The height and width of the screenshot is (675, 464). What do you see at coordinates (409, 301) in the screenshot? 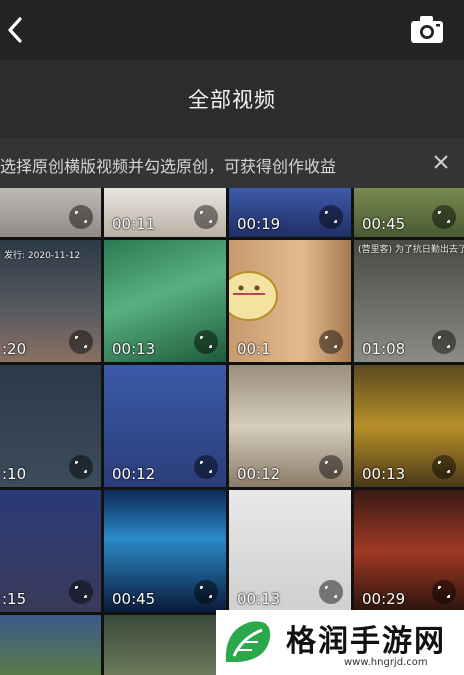
I see `video-tile: (营里客) 为了抗日勤出去了 01:08` at bounding box center [409, 301].